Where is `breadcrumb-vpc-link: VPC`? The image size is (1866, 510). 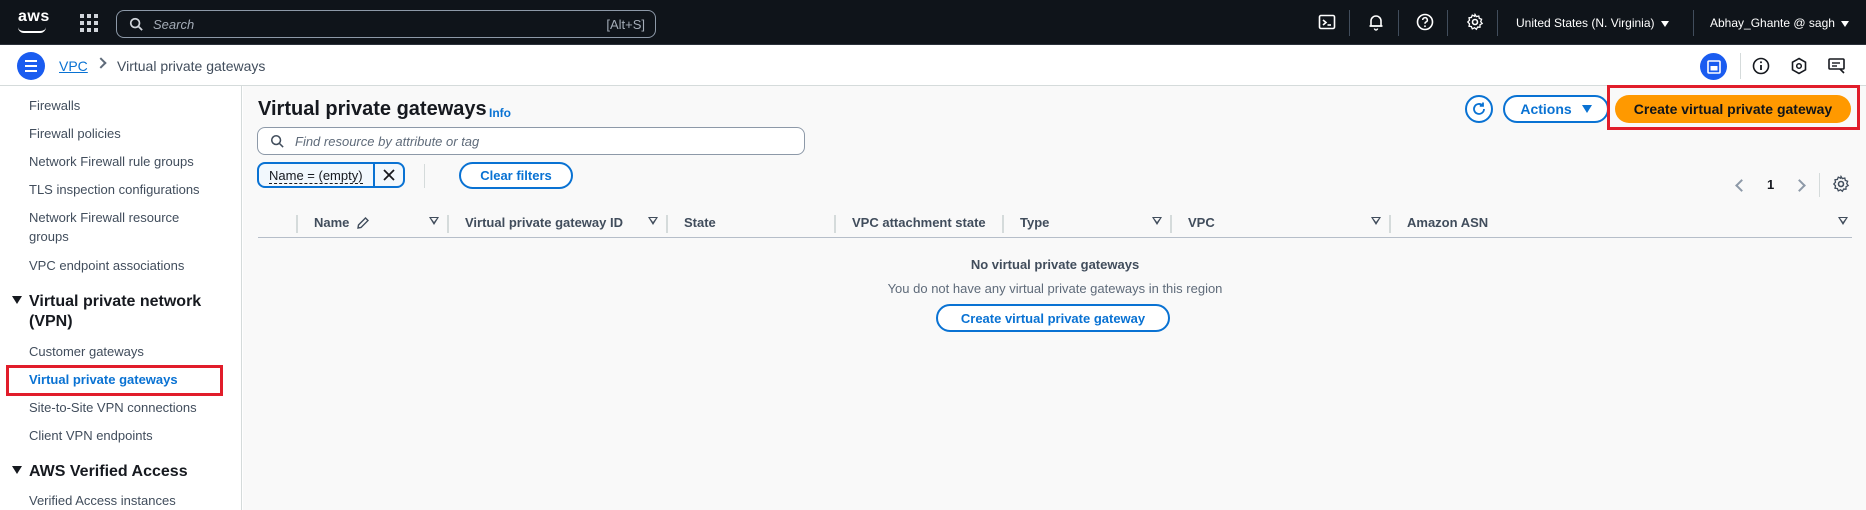 breadcrumb-vpc-link: VPC is located at coordinates (73, 66).